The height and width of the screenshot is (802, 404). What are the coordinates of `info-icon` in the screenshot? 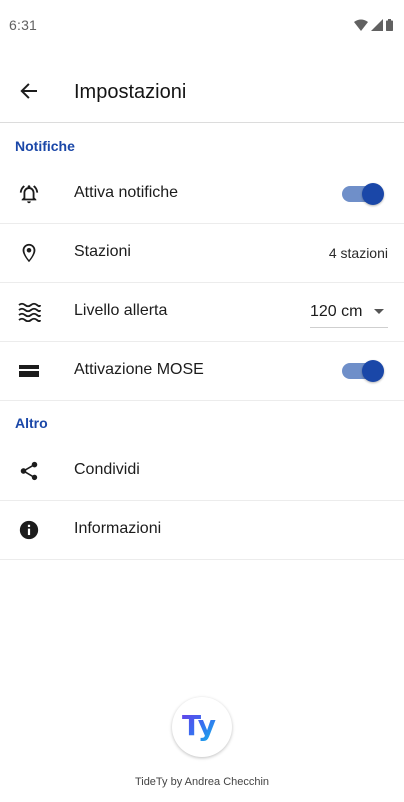 It's located at (29, 530).